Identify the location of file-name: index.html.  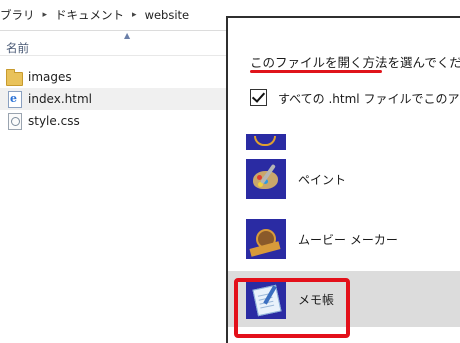
(60, 99).